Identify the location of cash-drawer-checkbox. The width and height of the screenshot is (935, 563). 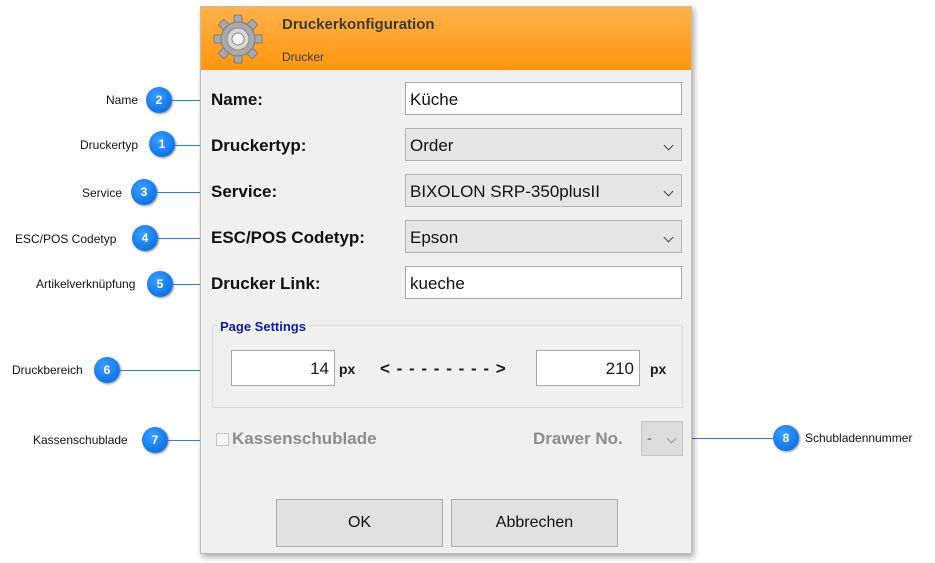
(222, 439).